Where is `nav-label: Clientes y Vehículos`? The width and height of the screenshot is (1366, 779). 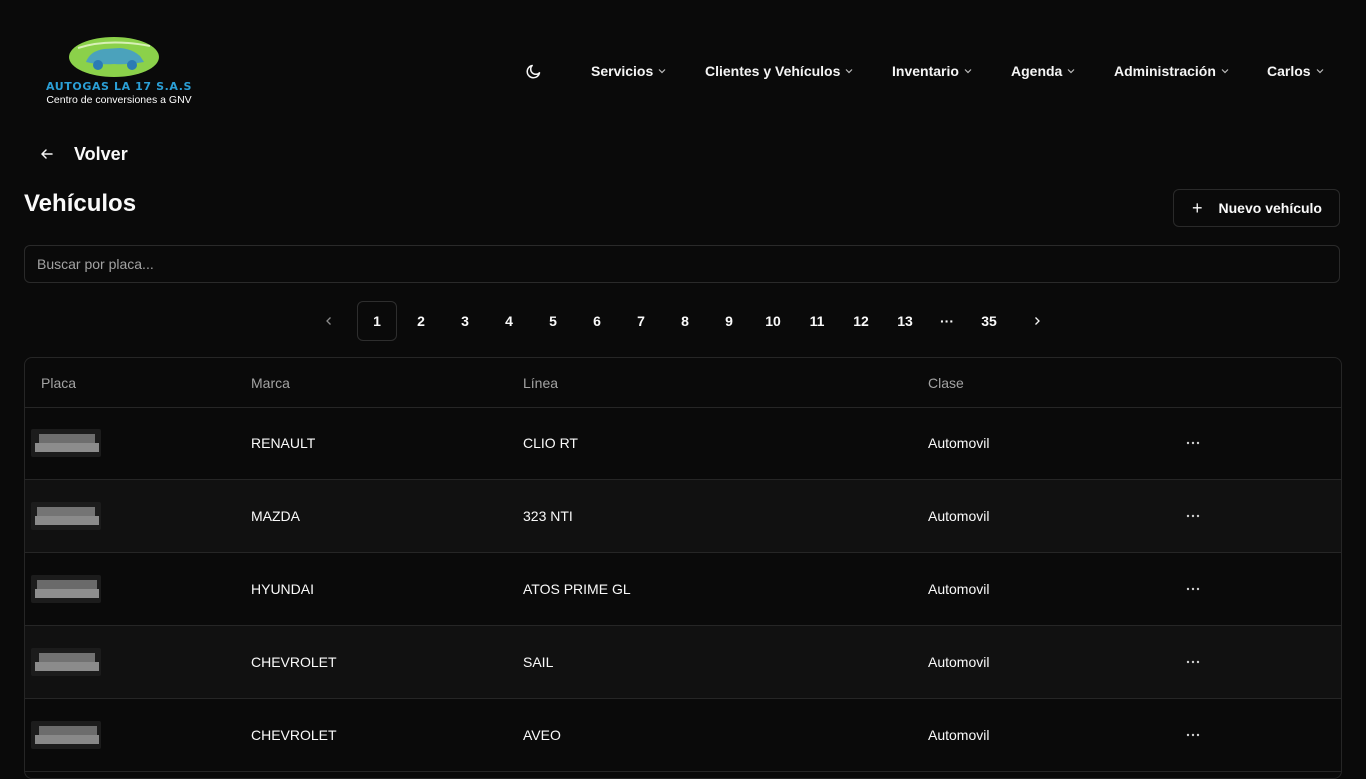 nav-label: Clientes y Vehículos is located at coordinates (773, 71).